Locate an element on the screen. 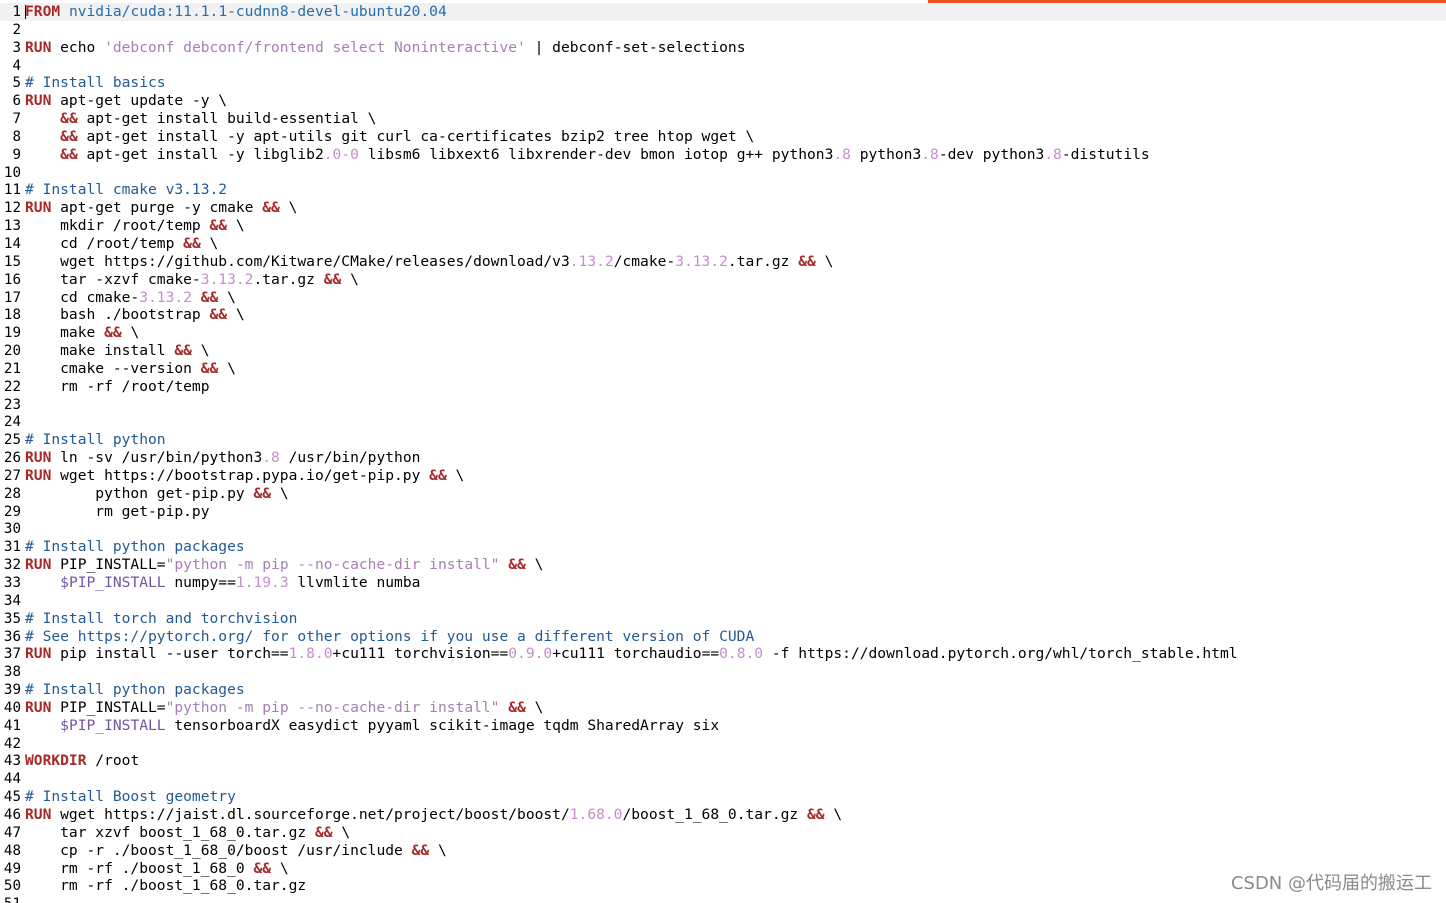  line-number: 9 is located at coordinates (16, 154).